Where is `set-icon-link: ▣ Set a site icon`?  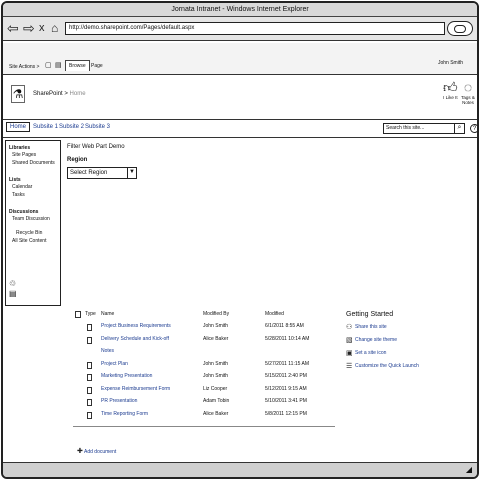 set-icon-link: ▣ Set a site icon is located at coordinates (401, 356).